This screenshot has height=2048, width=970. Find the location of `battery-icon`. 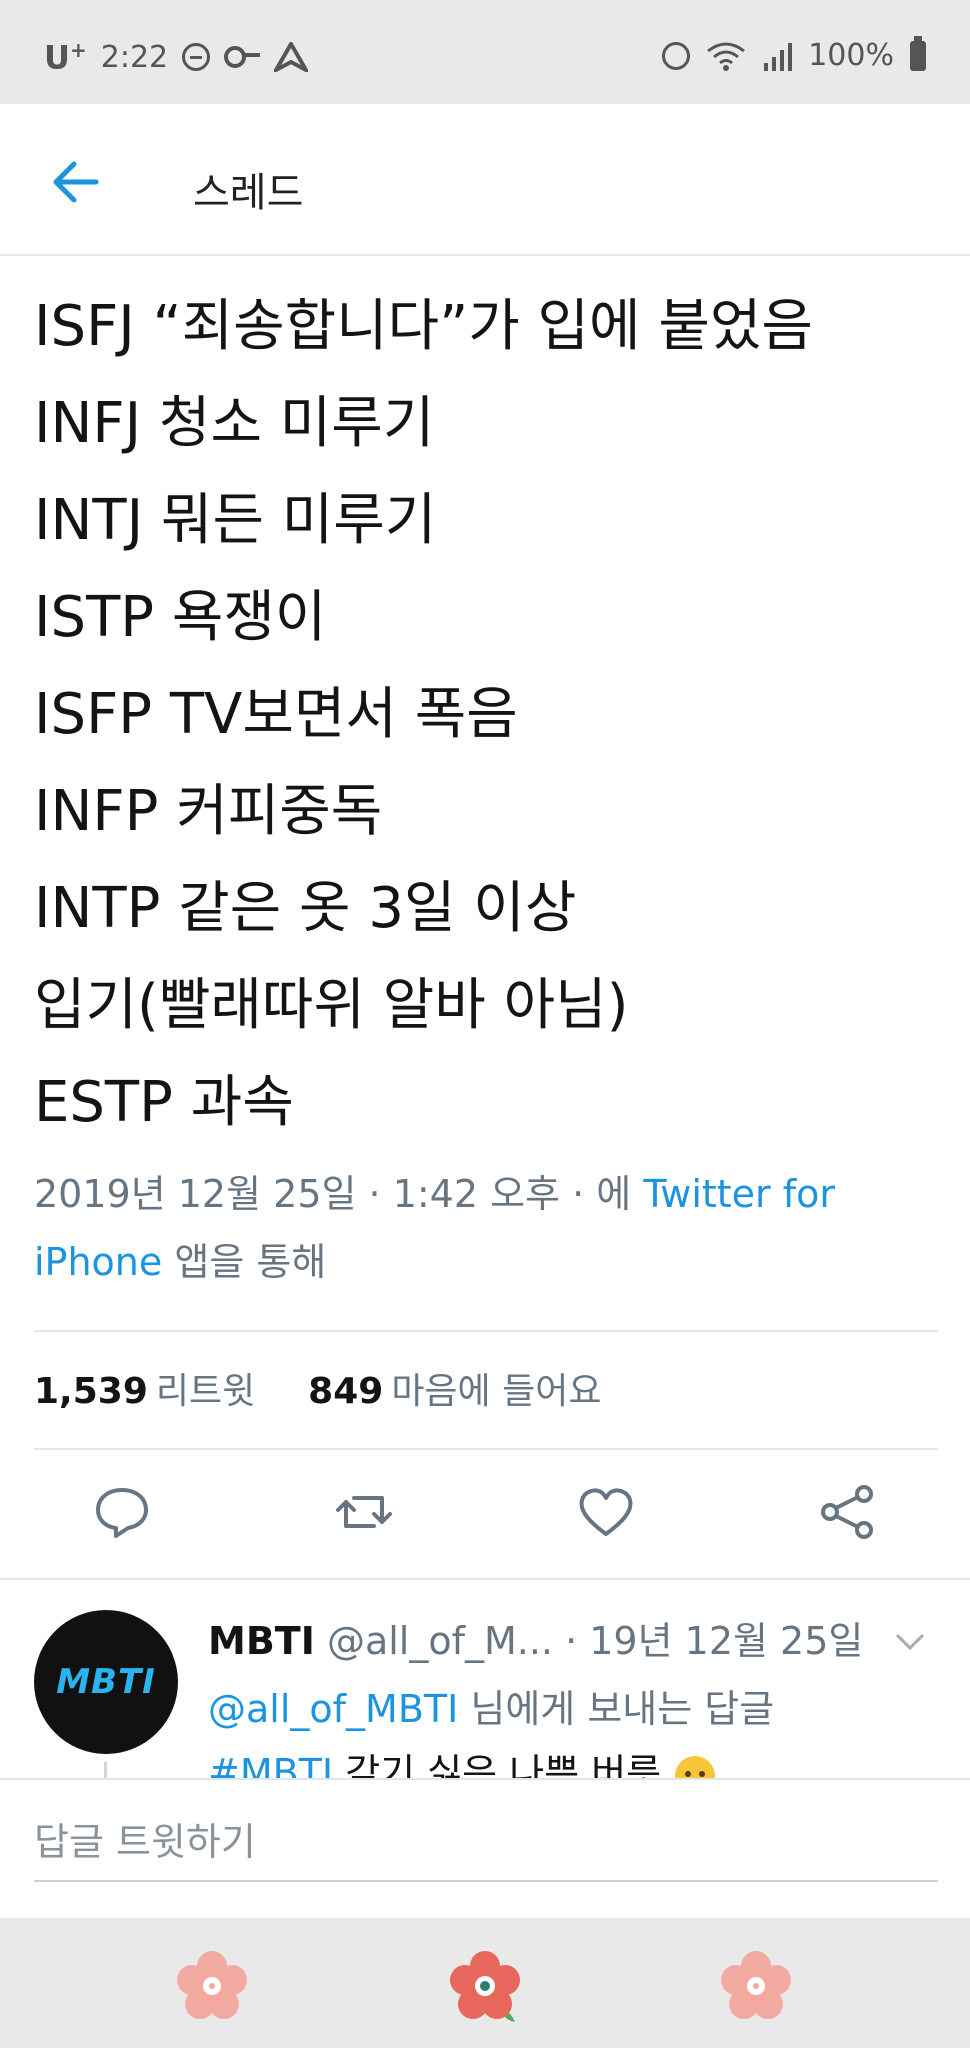

battery-icon is located at coordinates (918, 53).